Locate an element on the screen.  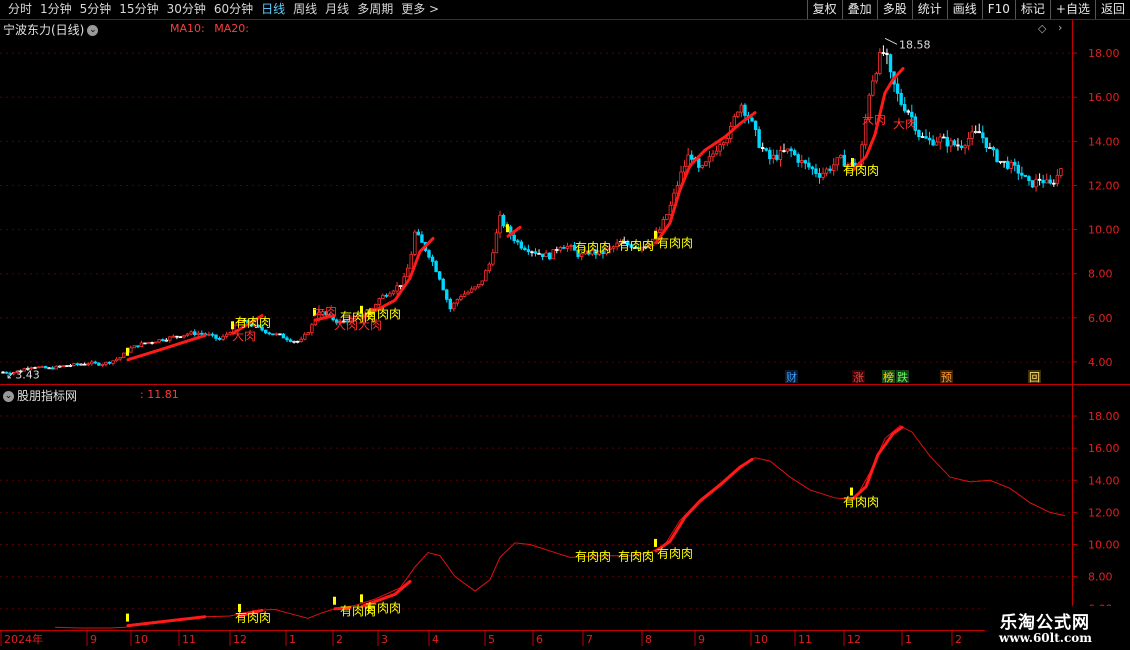
high-label: 18.58 is located at coordinates (915, 44).